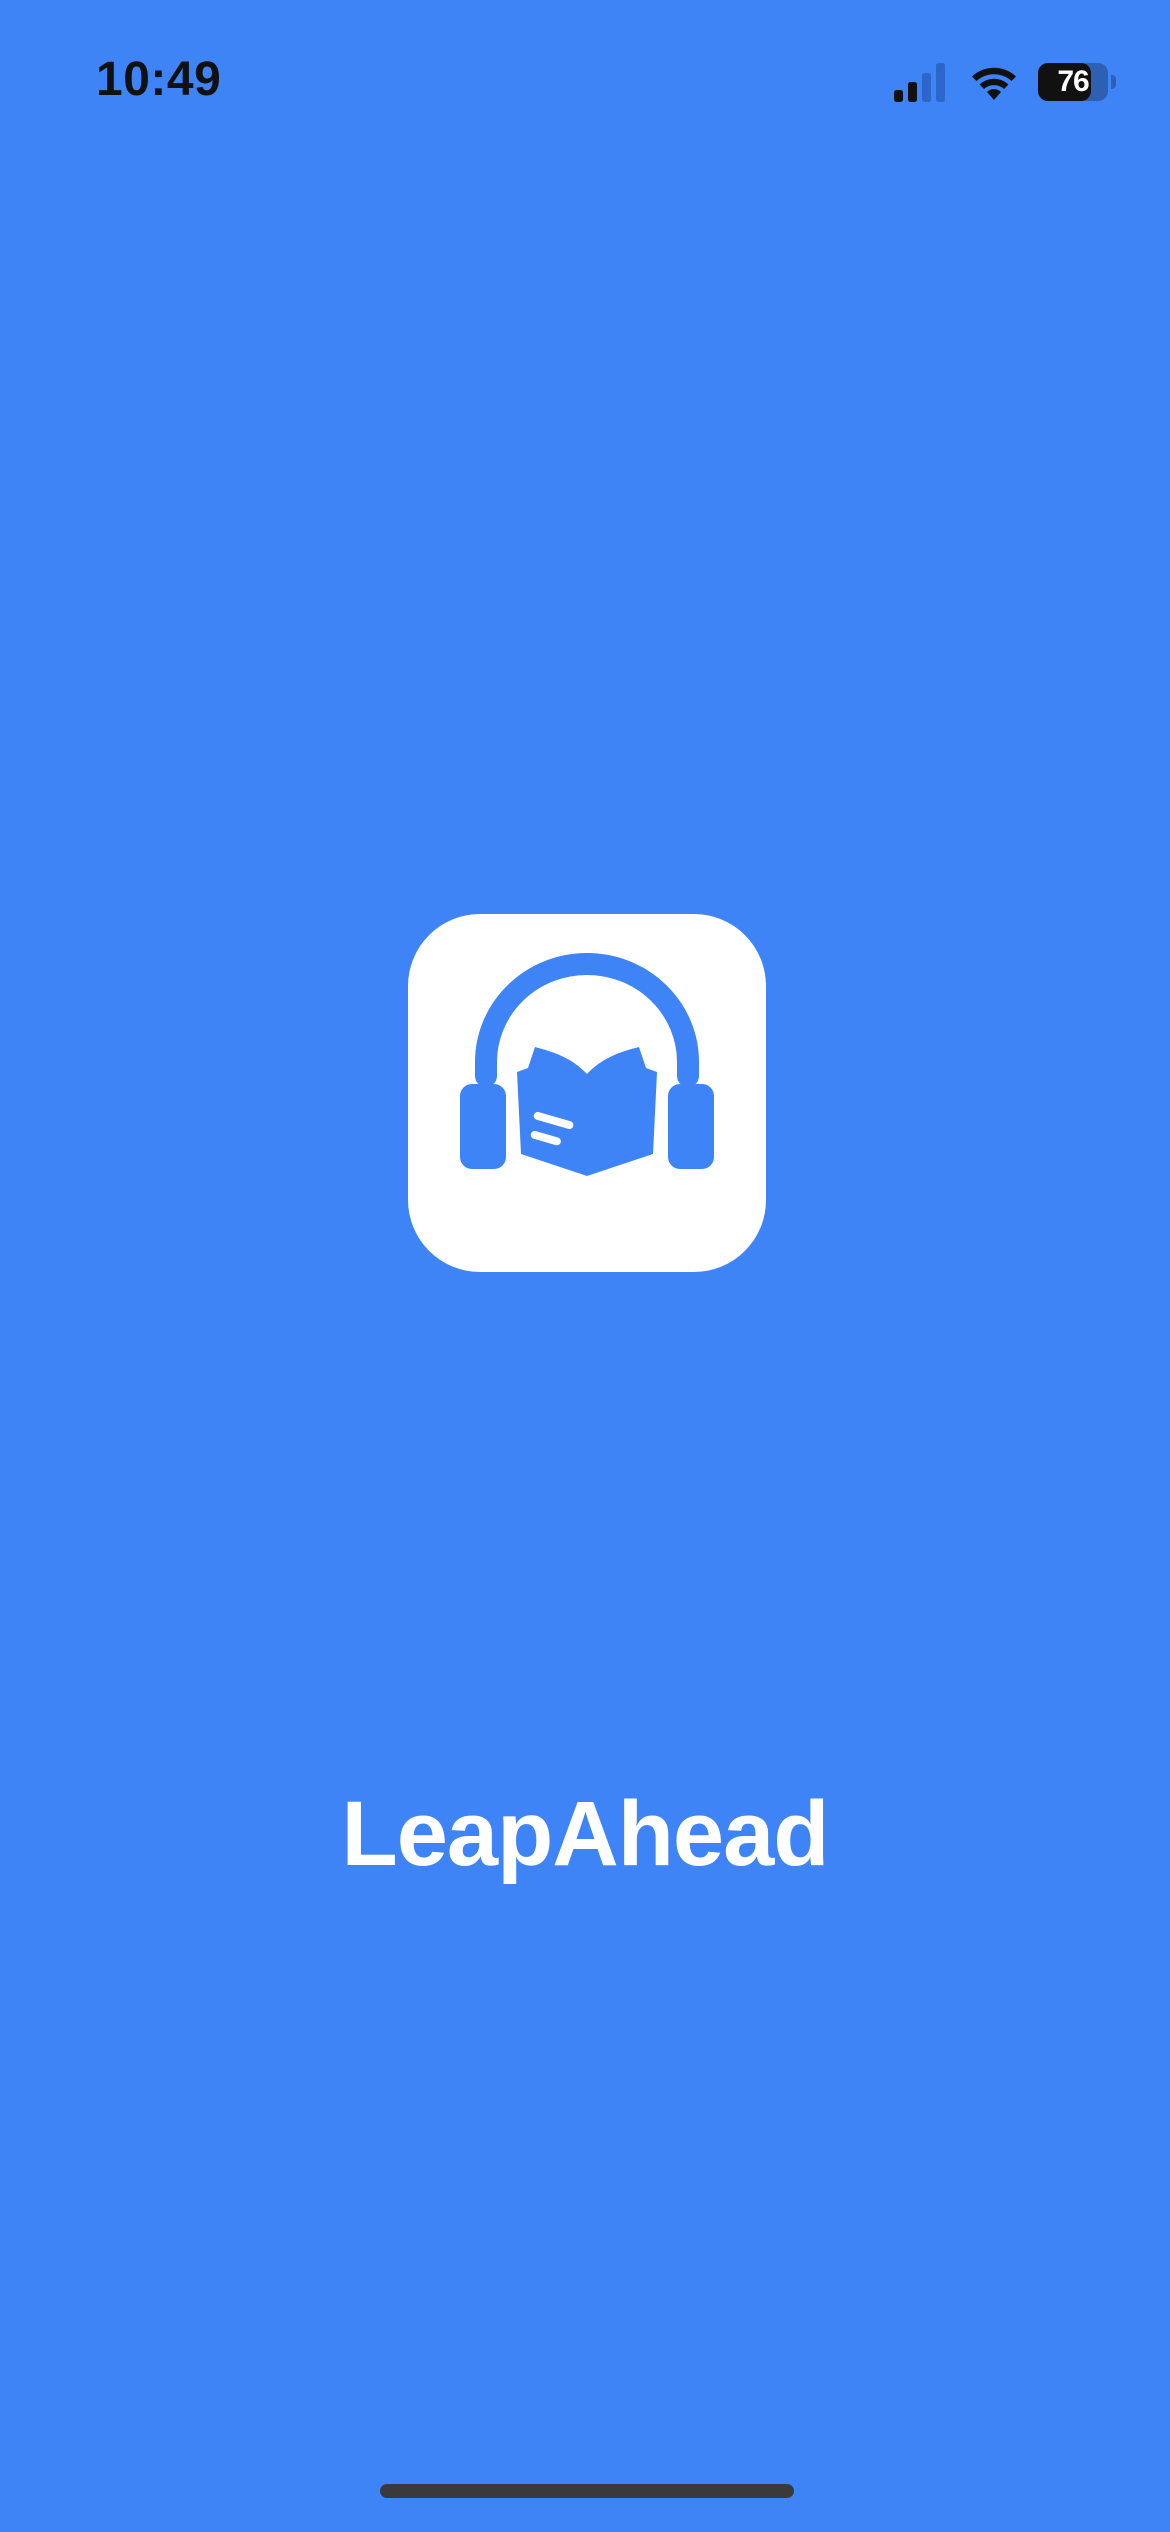  I want to click on battery-cap, so click(1113, 82).